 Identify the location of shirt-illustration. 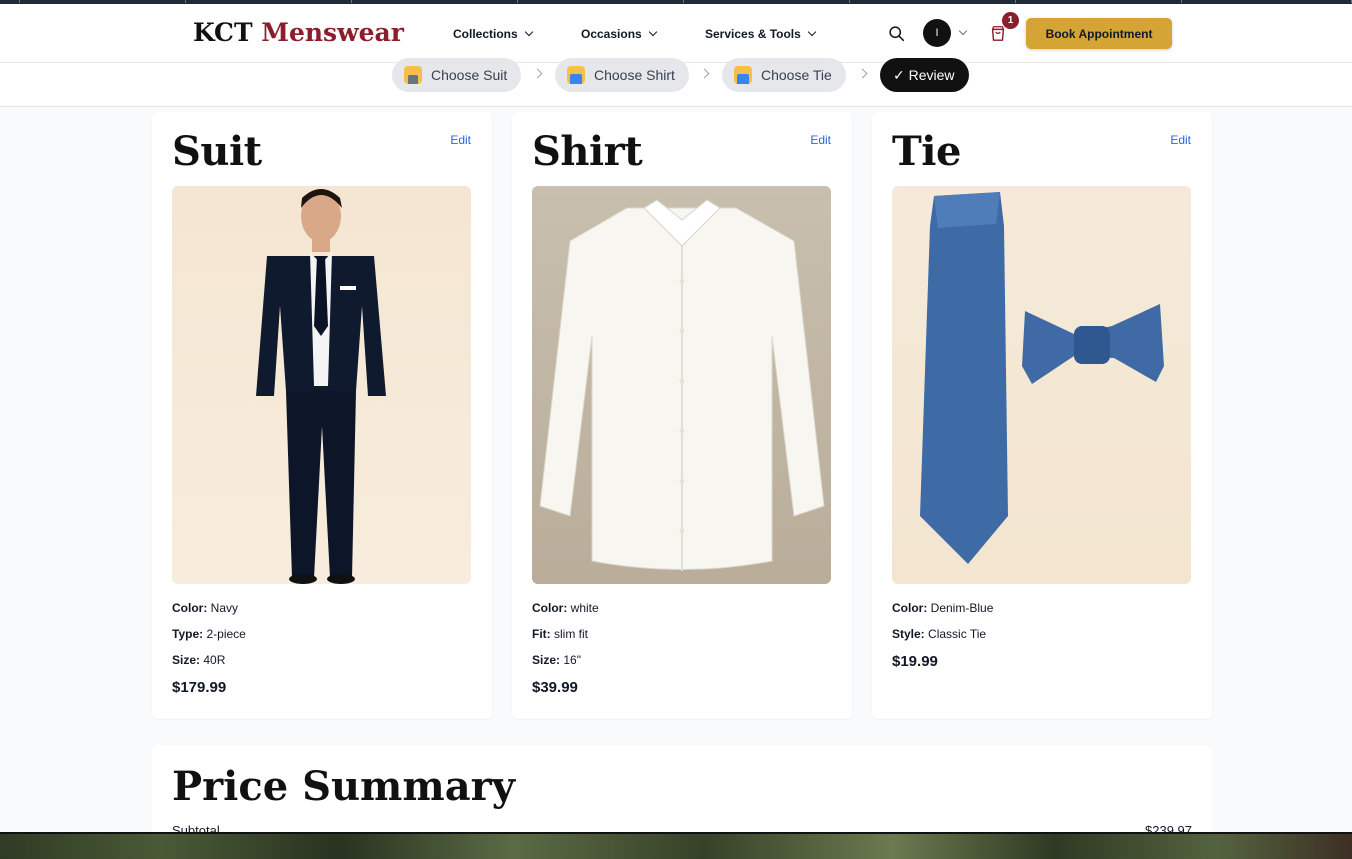
(682, 385).